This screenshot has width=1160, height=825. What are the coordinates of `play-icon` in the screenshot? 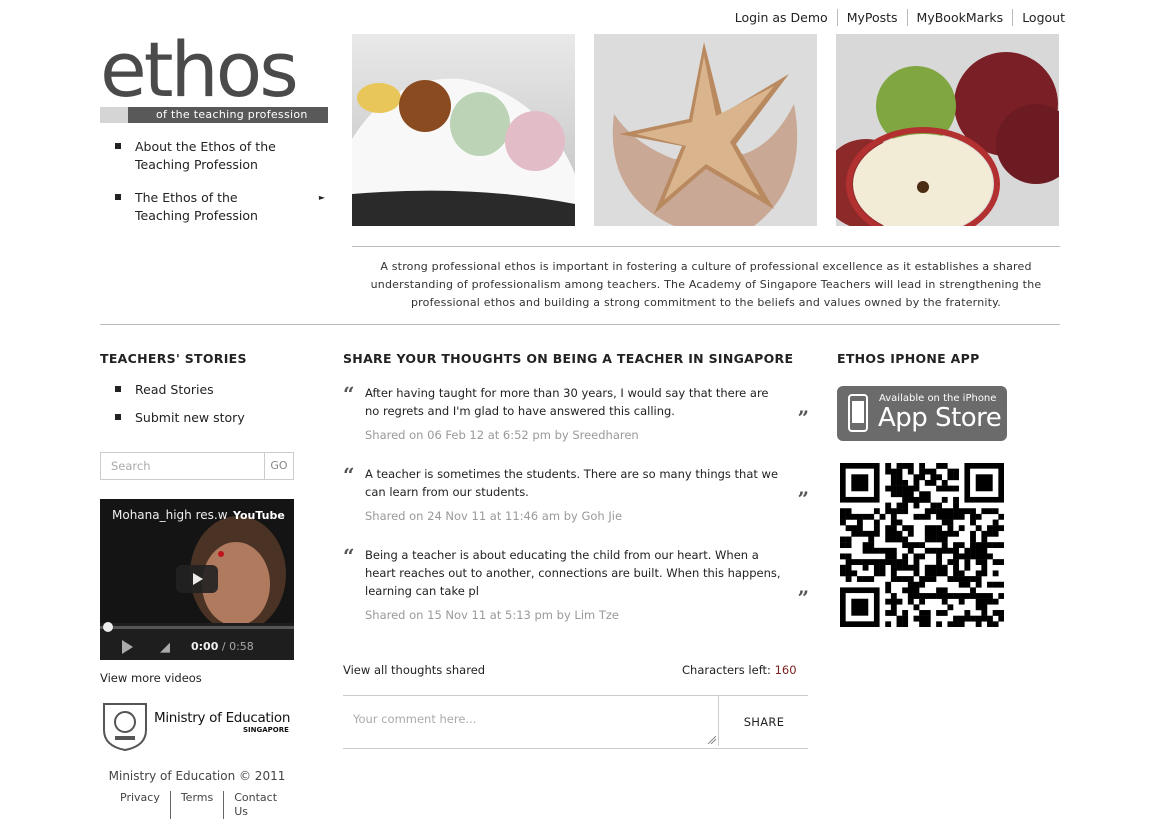 It's located at (198, 579).